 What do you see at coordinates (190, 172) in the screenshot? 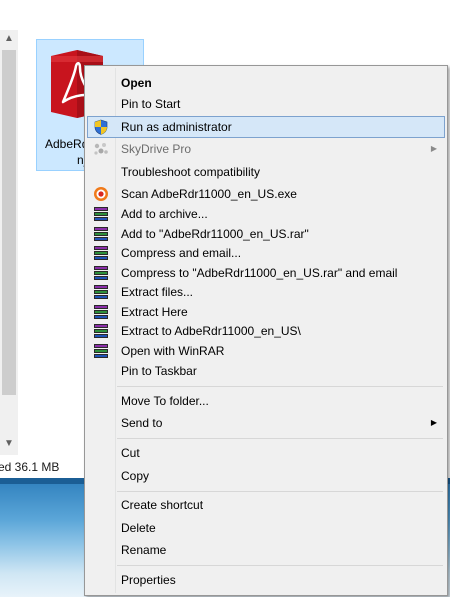
I see `menu-item-label: Troubleshoot compatibility` at bounding box center [190, 172].